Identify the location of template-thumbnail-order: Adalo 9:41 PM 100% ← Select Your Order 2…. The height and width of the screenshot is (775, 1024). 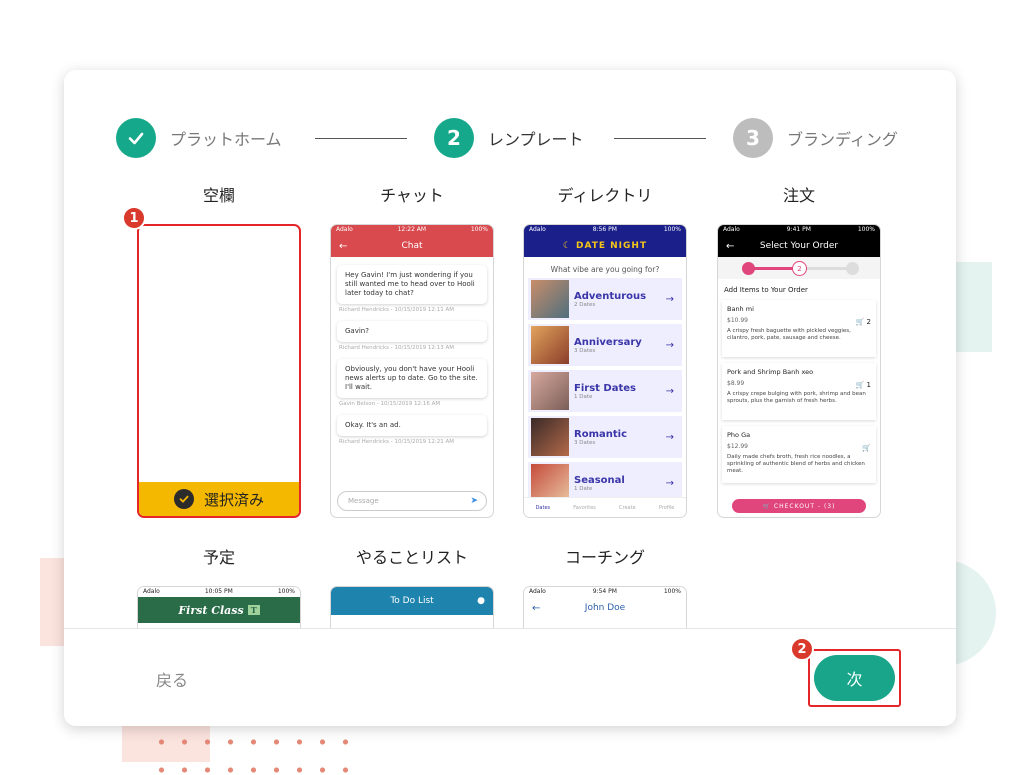
(799, 371).